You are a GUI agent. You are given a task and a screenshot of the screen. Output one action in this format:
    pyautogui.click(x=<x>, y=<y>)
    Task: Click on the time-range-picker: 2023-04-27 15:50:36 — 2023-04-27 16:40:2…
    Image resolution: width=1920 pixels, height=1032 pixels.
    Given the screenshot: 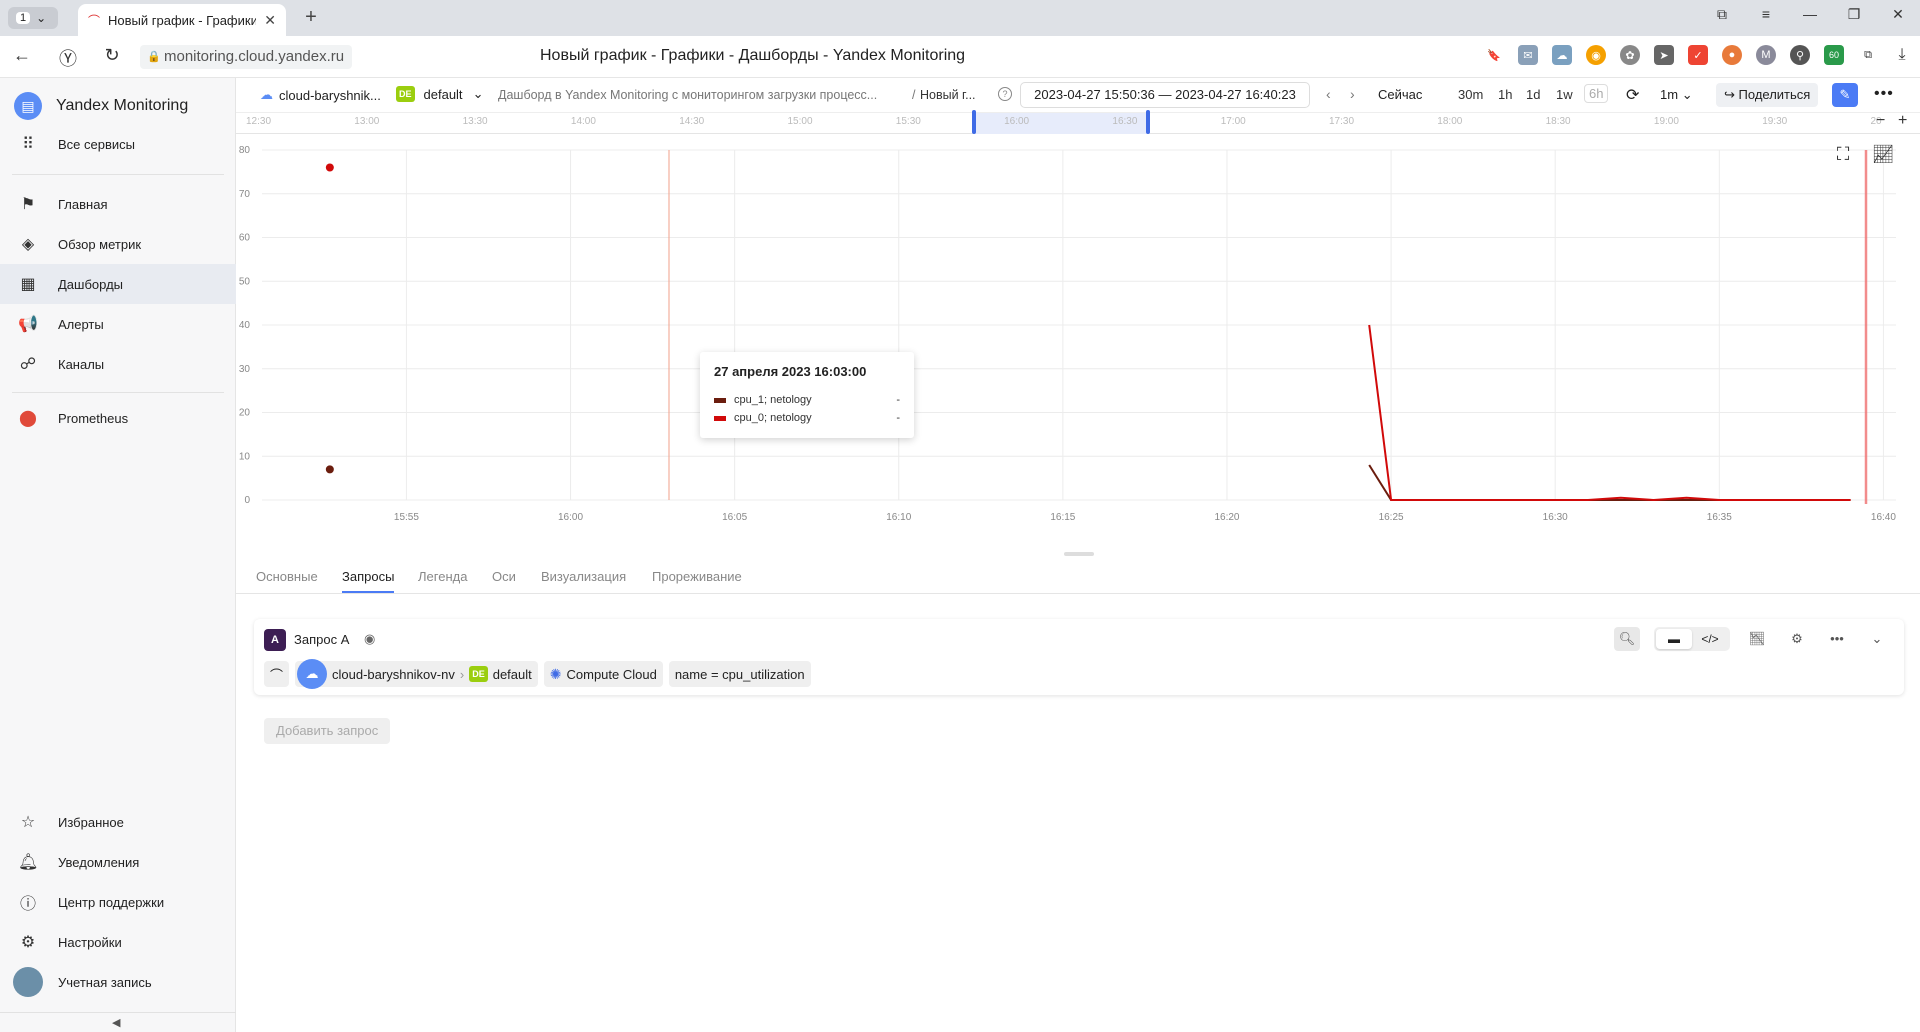 What is the action you would take?
    pyautogui.click(x=1165, y=95)
    